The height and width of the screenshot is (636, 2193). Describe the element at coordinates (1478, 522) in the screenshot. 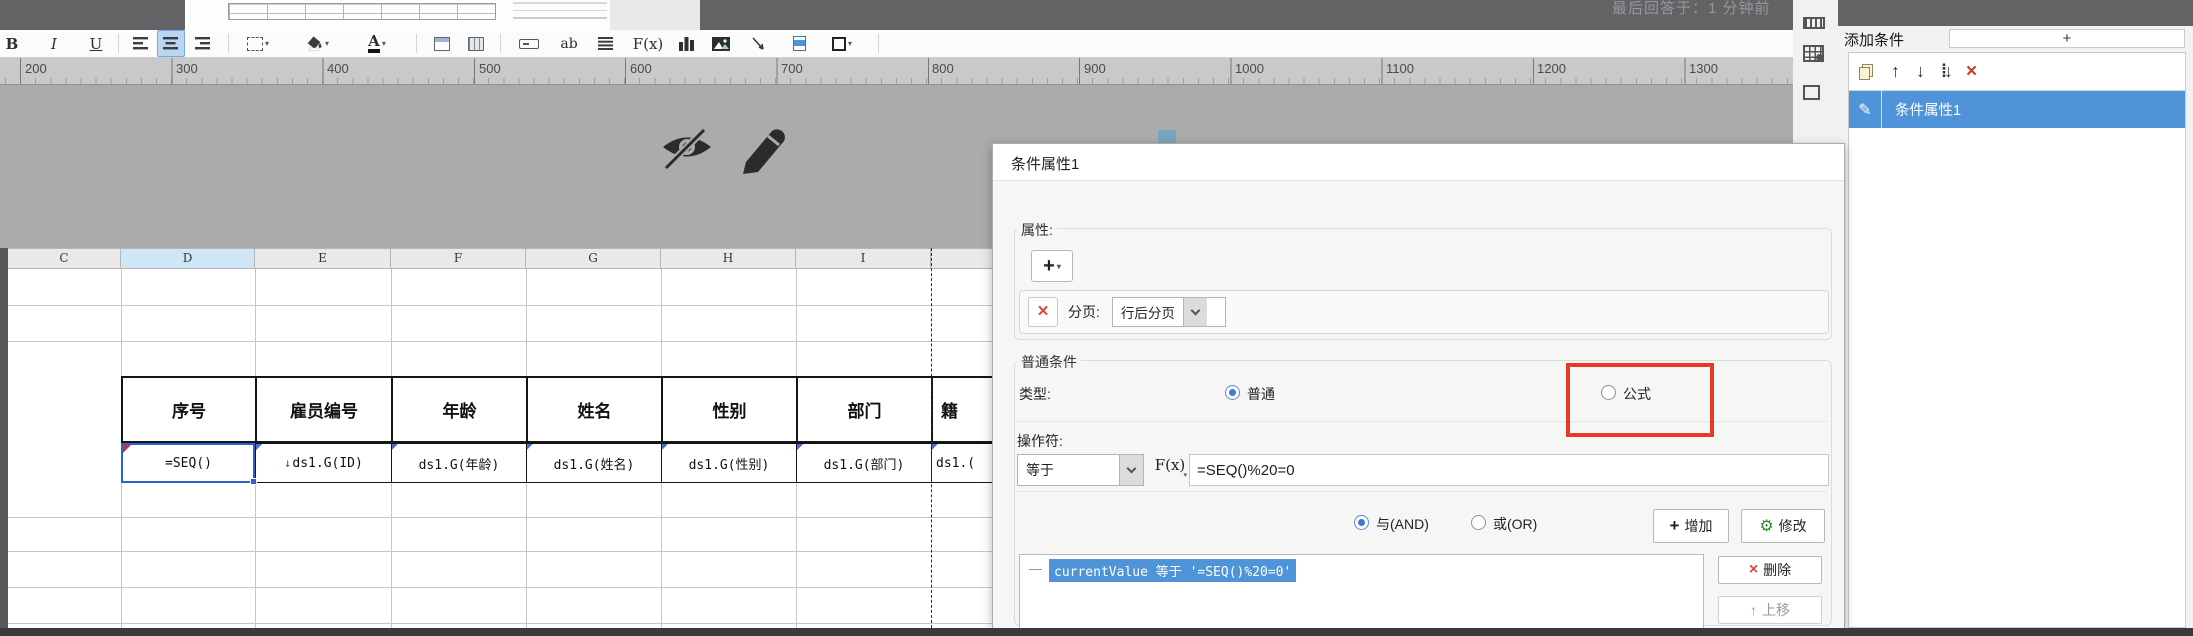

I see `join-or-radio` at that location.